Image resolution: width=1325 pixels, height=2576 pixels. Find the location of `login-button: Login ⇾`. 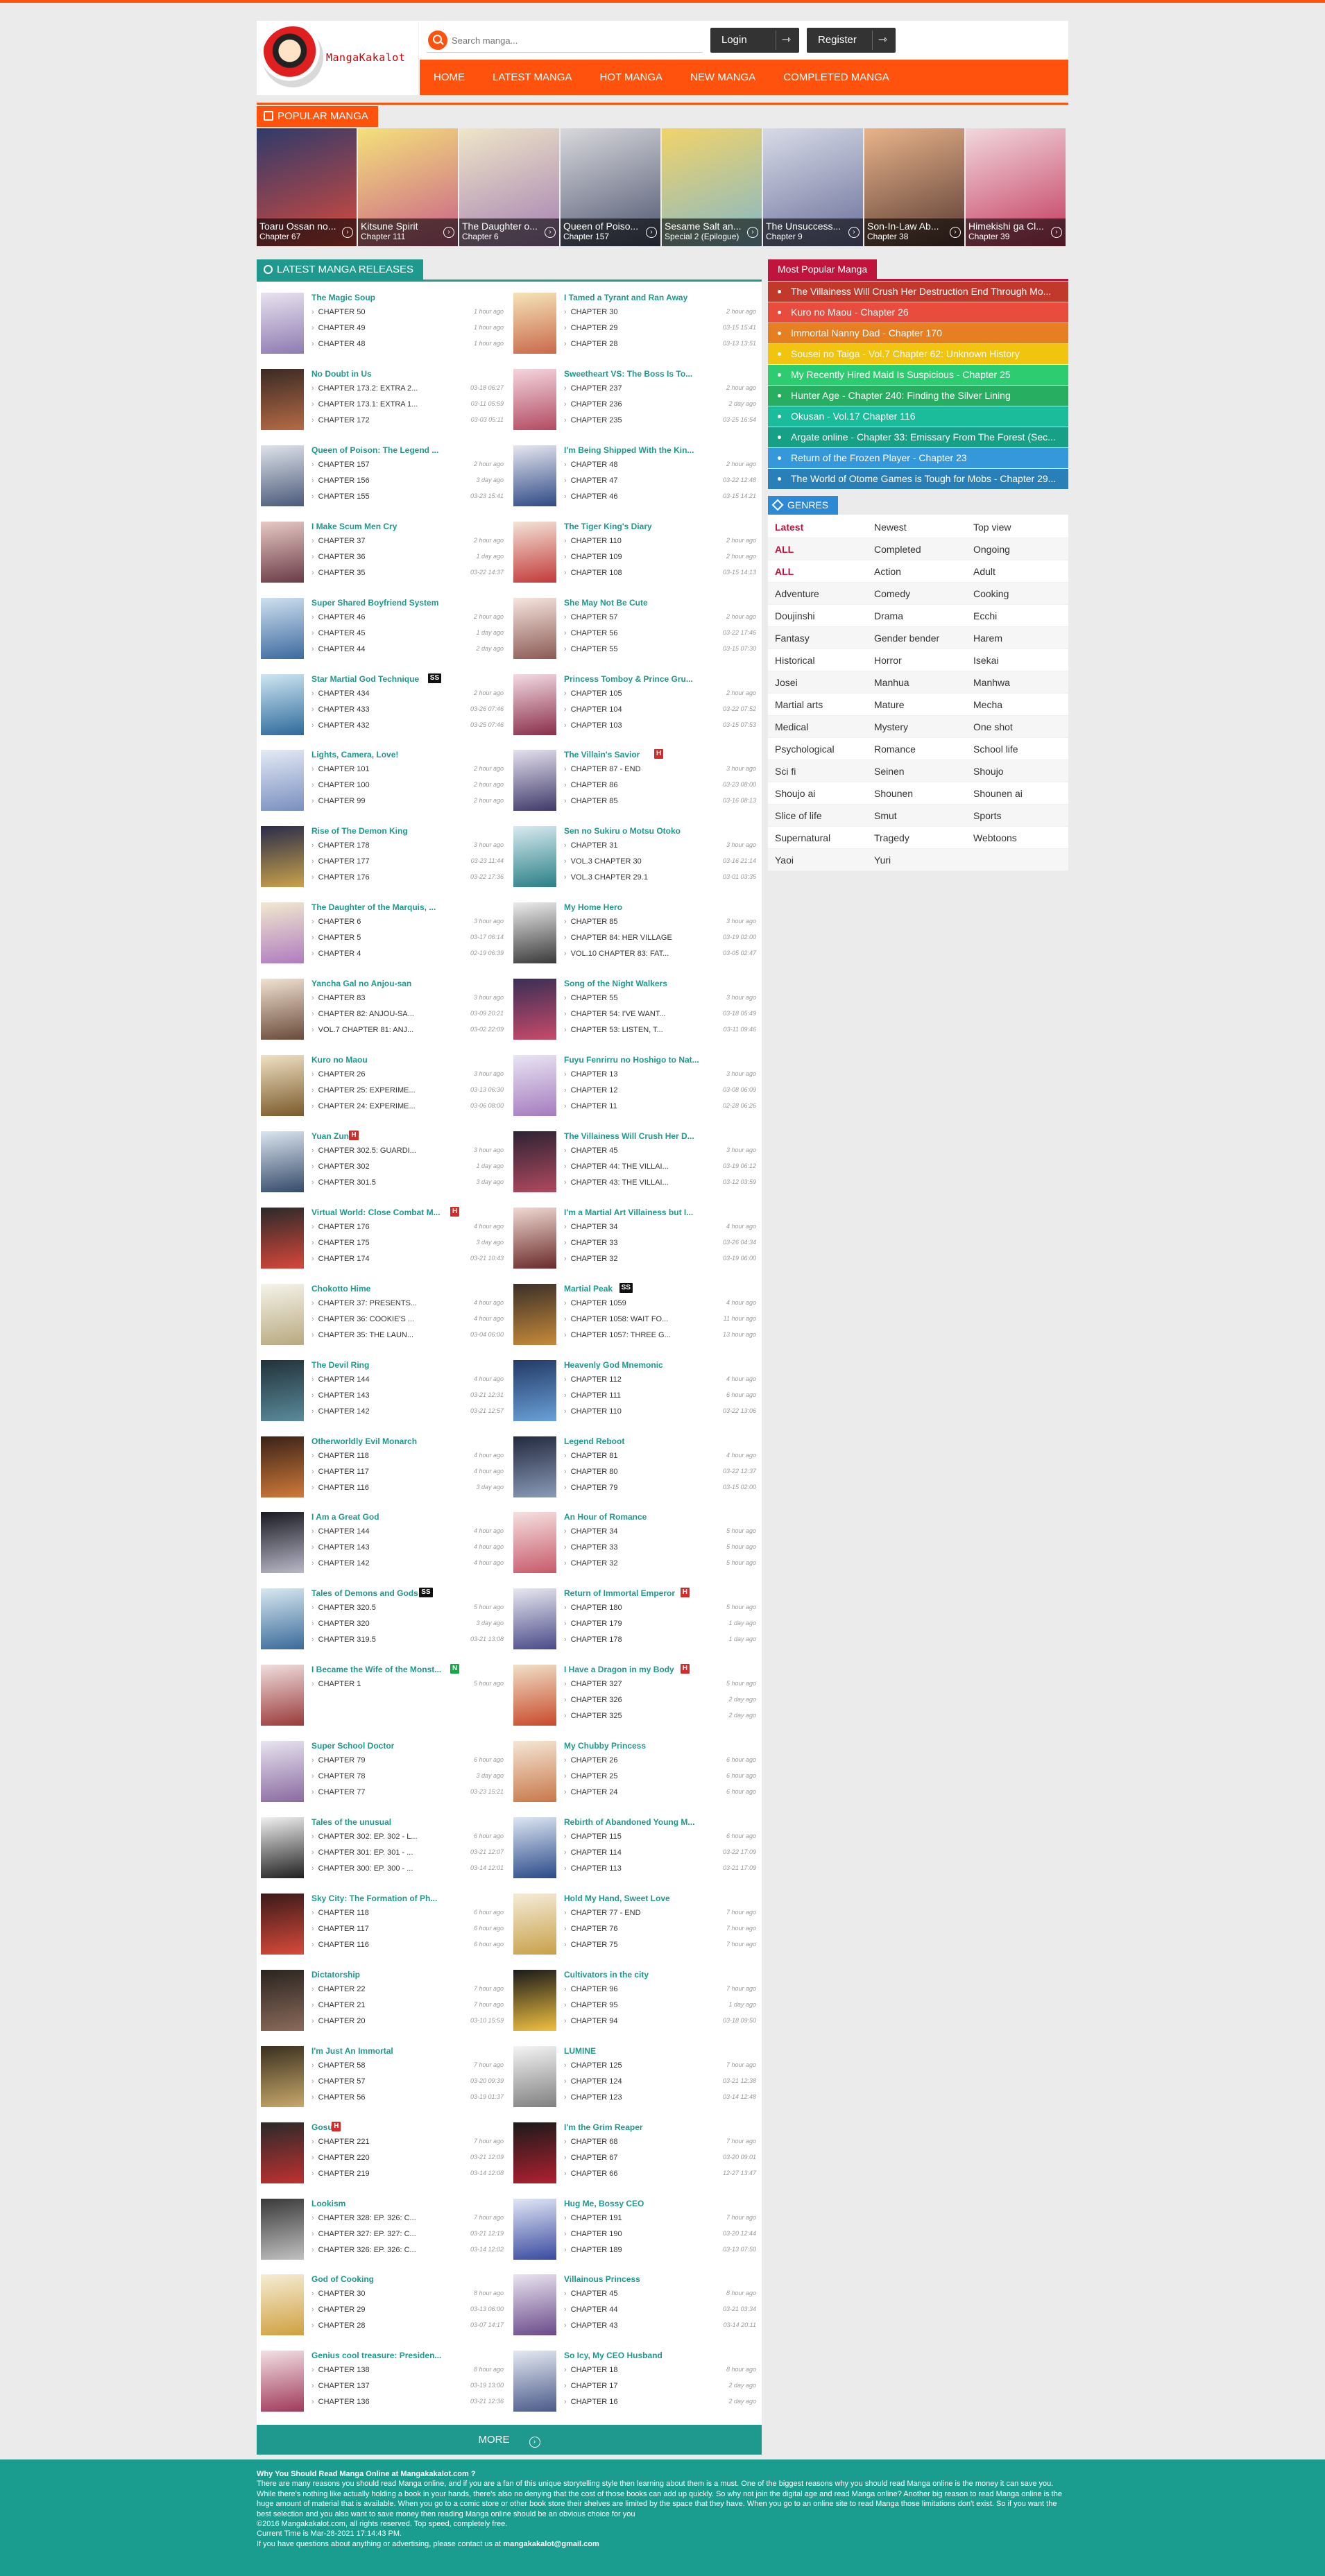

login-button: Login ⇾ is located at coordinates (755, 40).